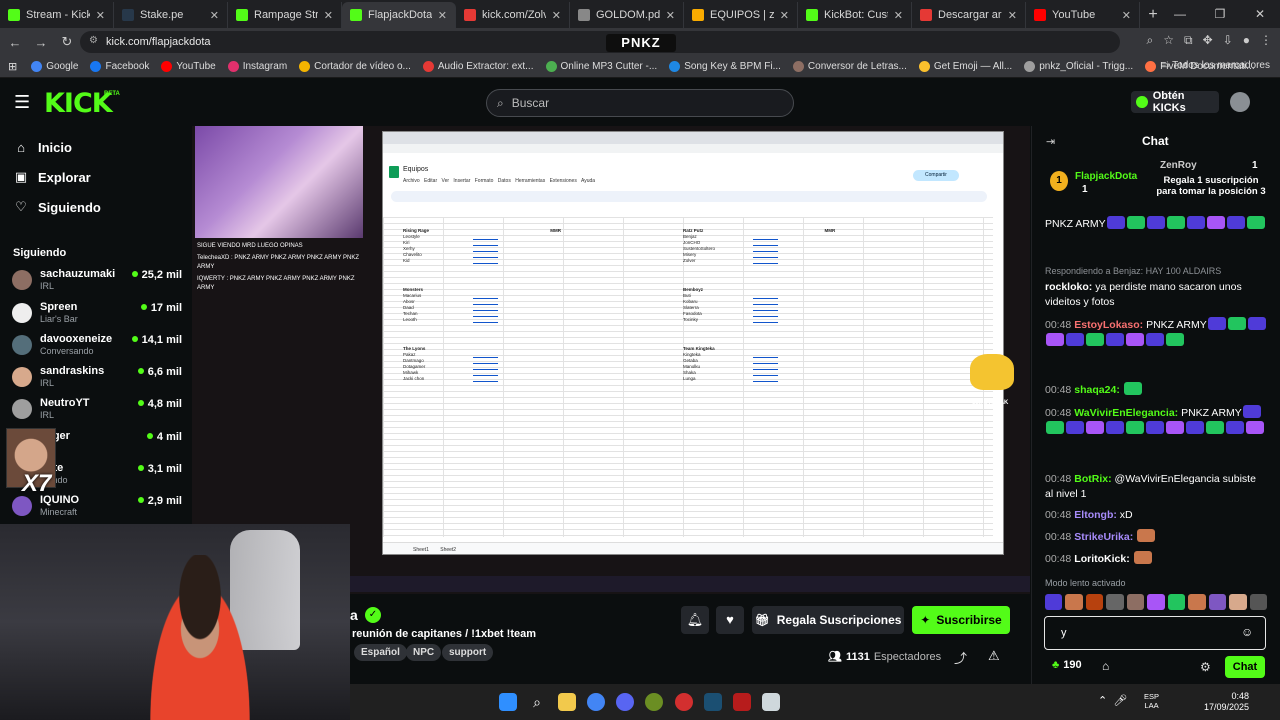  I want to click on subscribe-button: ✦ Suscribirse, so click(961, 620).